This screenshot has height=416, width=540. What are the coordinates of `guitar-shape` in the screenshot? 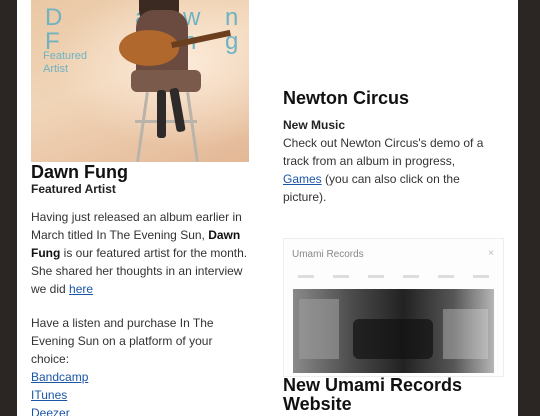 It's located at (149, 48).